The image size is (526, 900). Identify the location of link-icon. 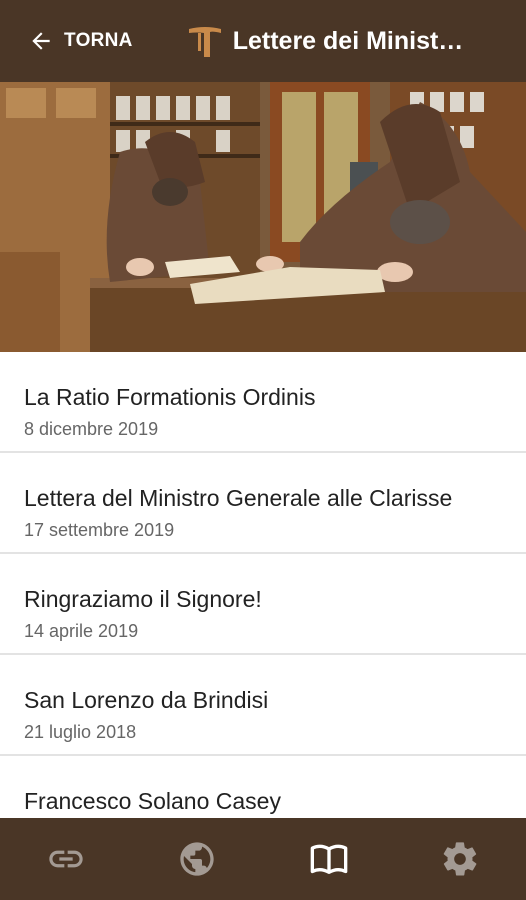
(66, 859).